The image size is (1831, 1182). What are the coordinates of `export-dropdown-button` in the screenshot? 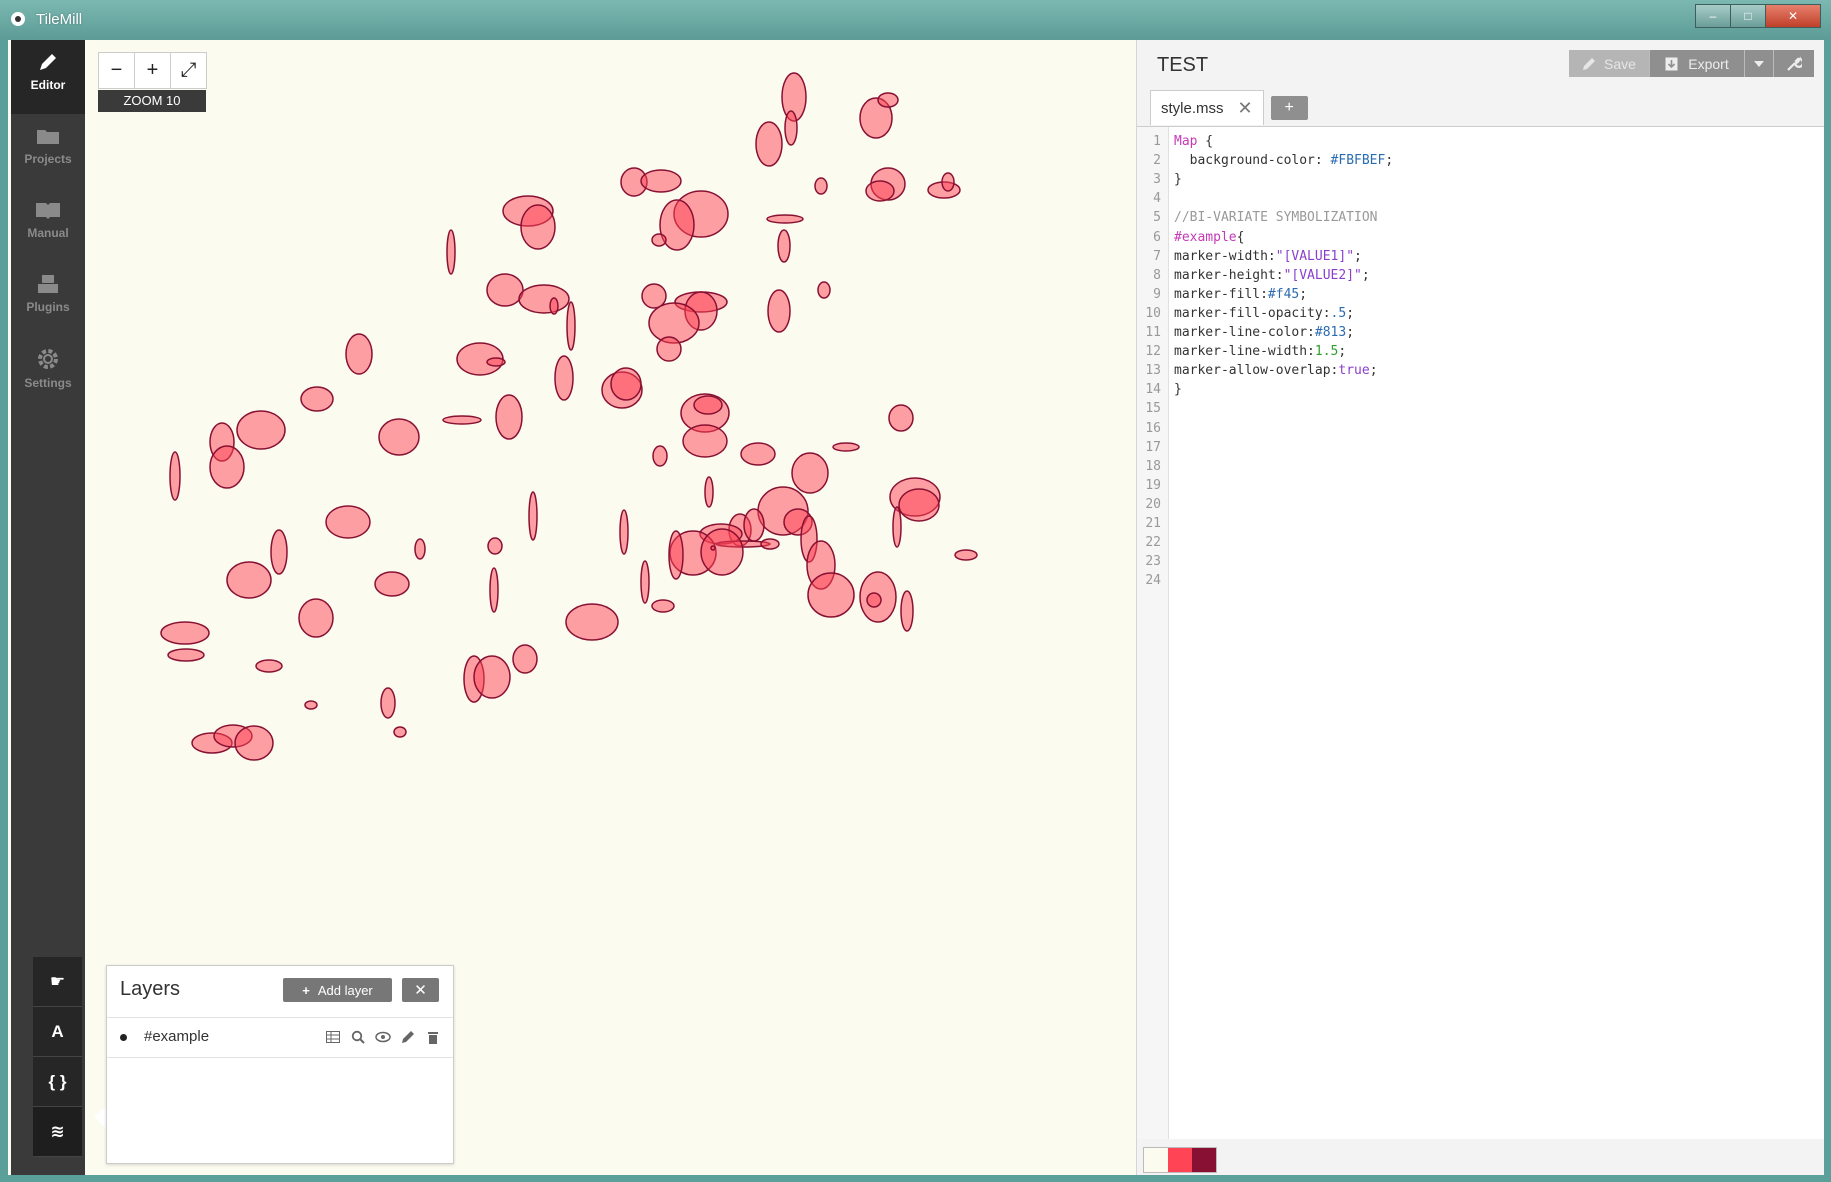 It's located at (1759, 63).